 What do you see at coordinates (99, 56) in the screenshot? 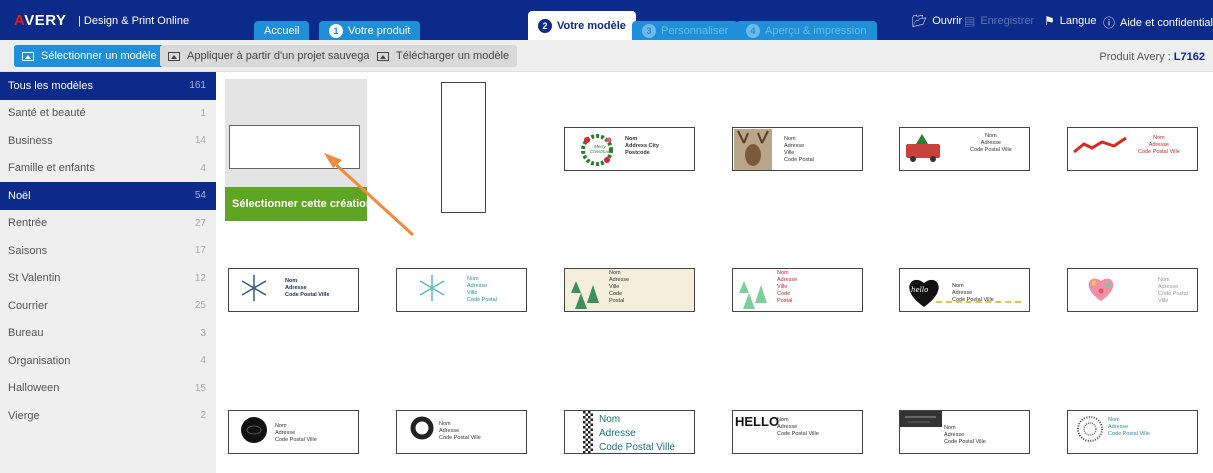
I see `select-template-label: Sélectionner un modèle` at bounding box center [99, 56].